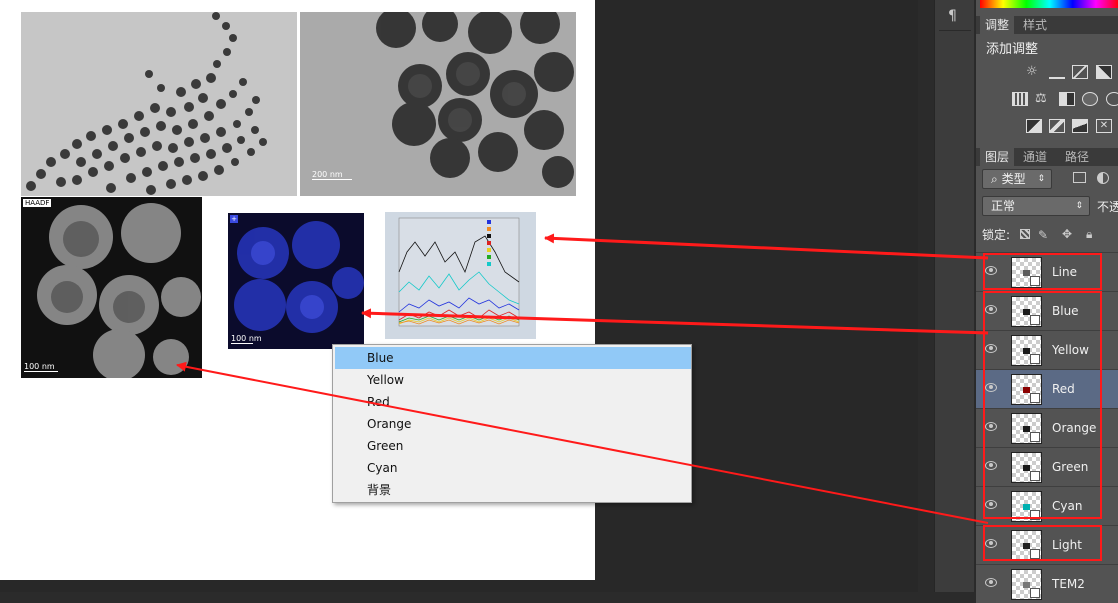  Describe the element at coordinates (952, 16) in the screenshot. I see `paragraph-icon: ¶` at that location.